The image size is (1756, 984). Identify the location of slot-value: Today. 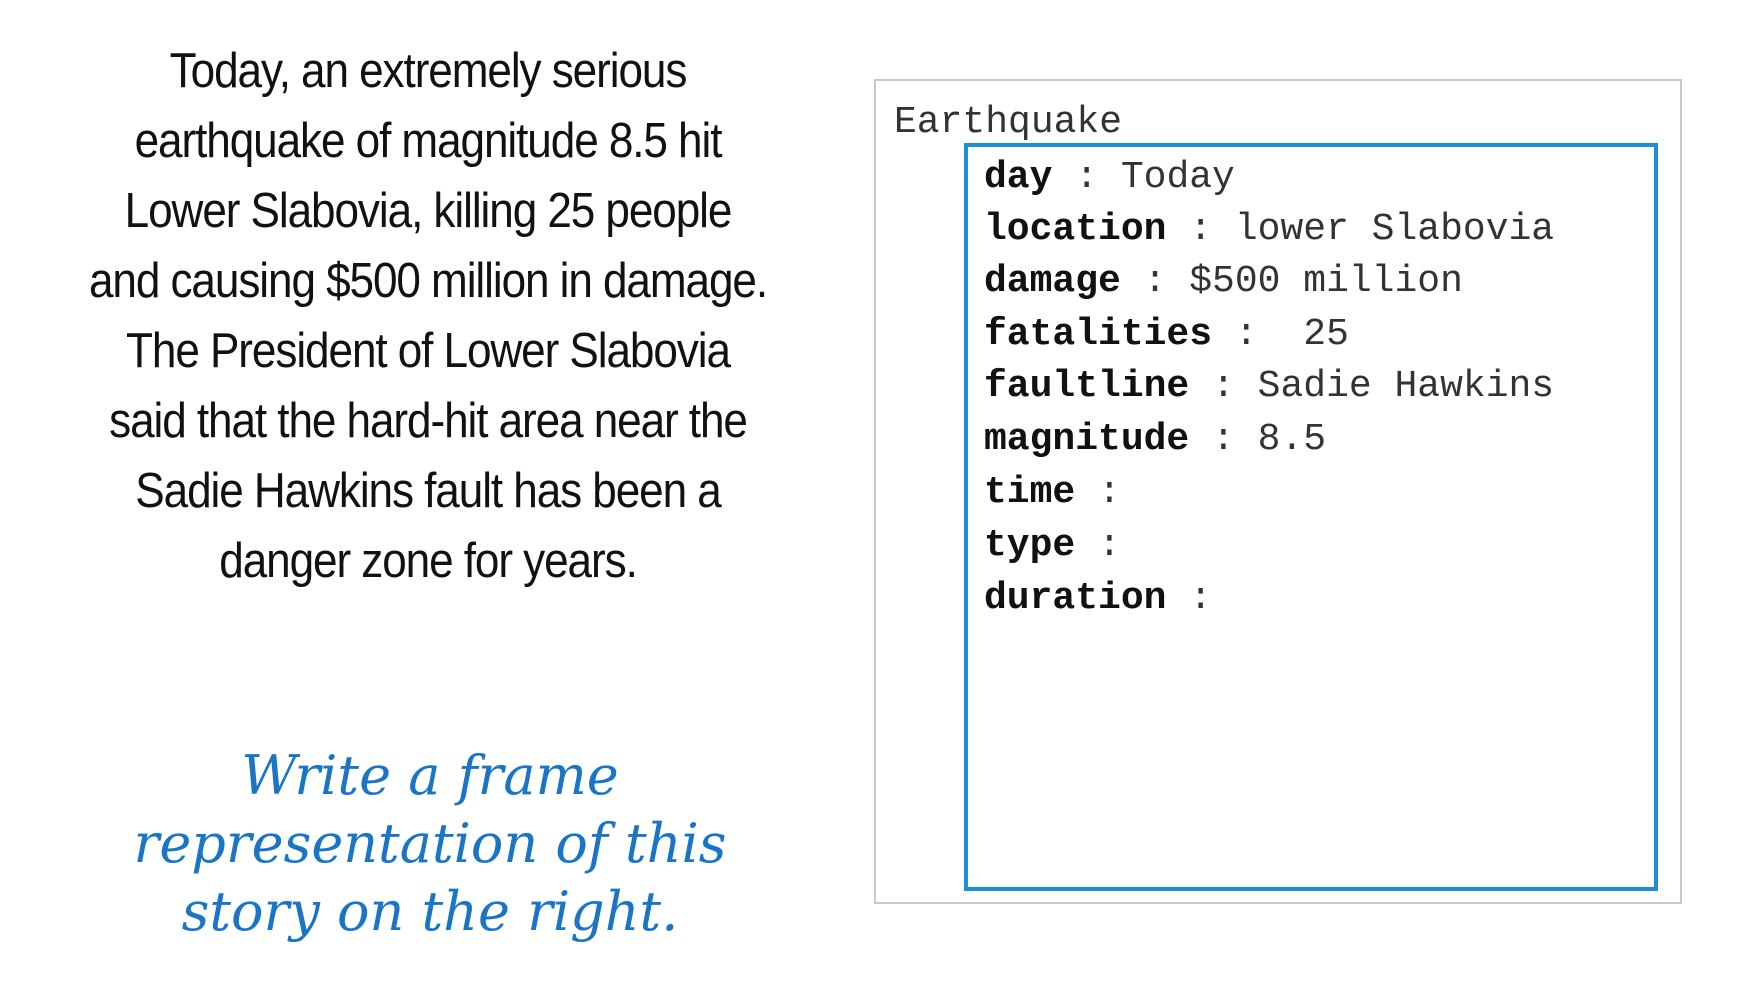
(1177, 177).